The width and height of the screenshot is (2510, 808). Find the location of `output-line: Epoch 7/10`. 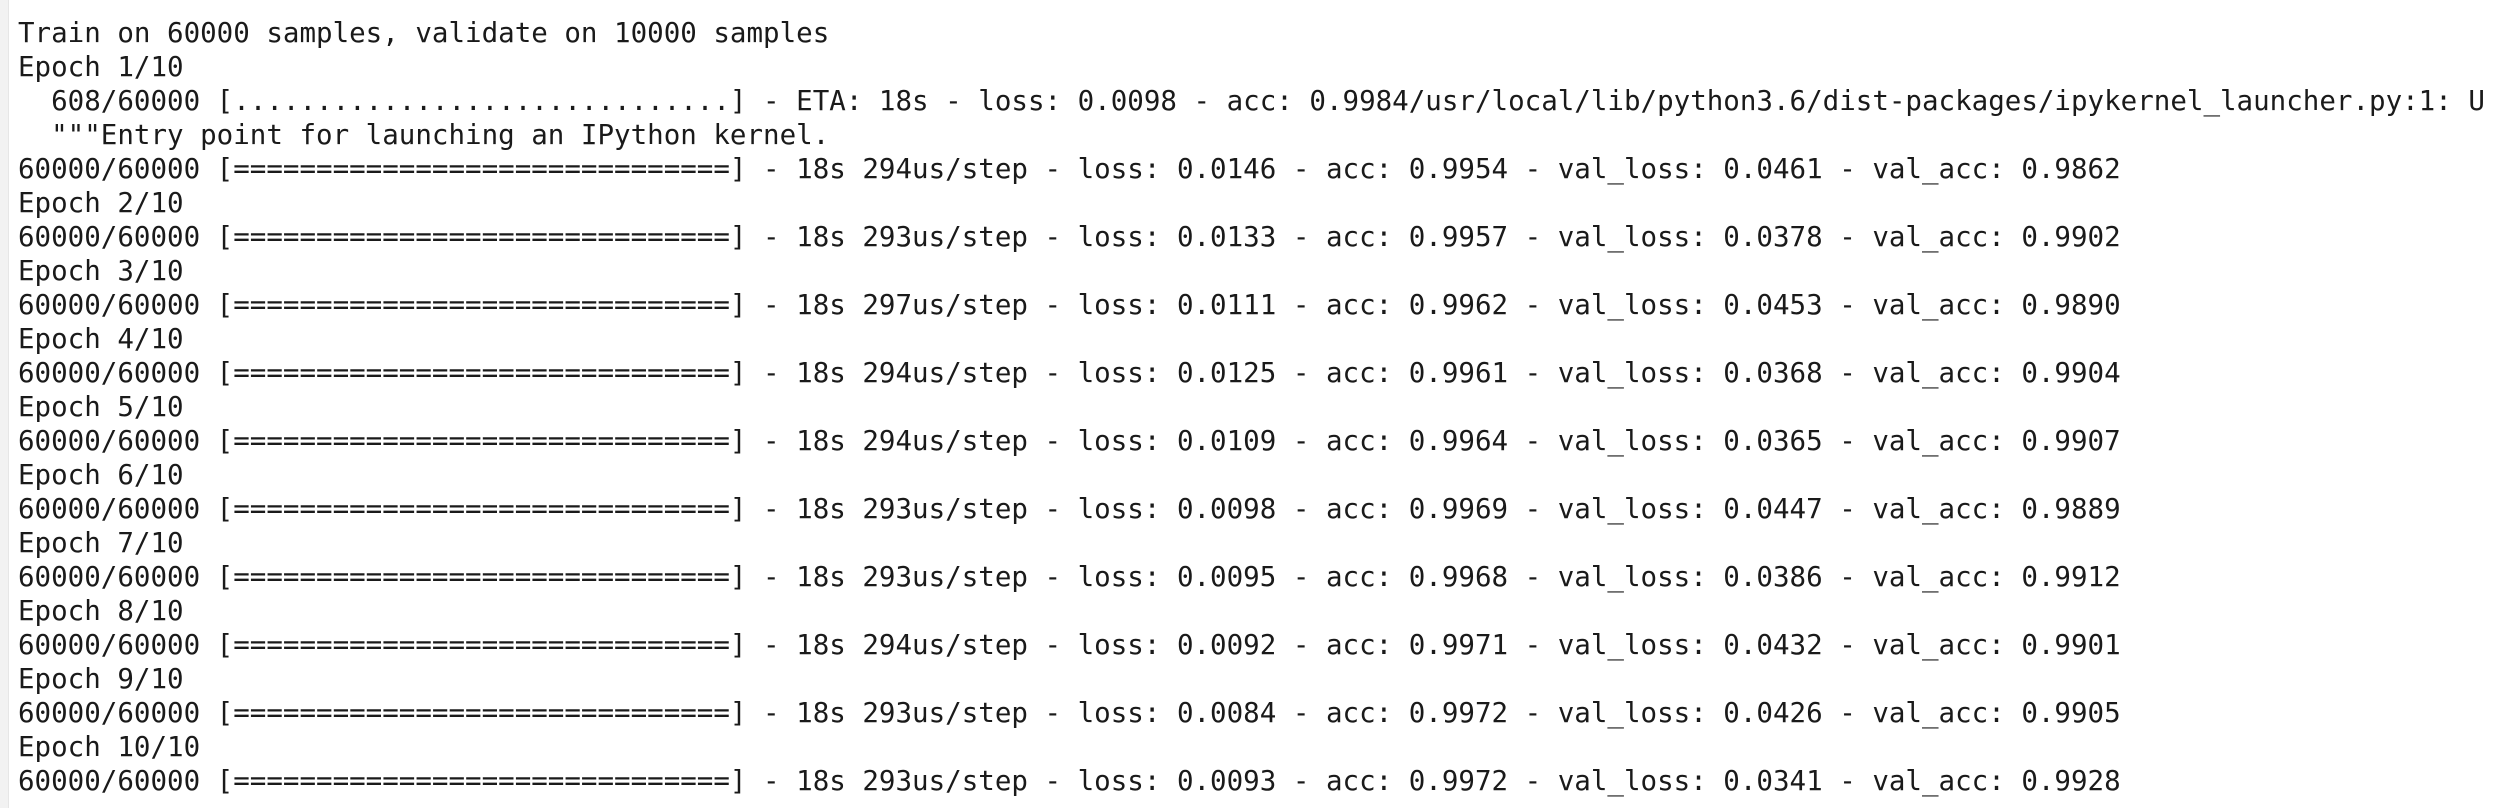

output-line: Epoch 7/10 is located at coordinates (101, 543).